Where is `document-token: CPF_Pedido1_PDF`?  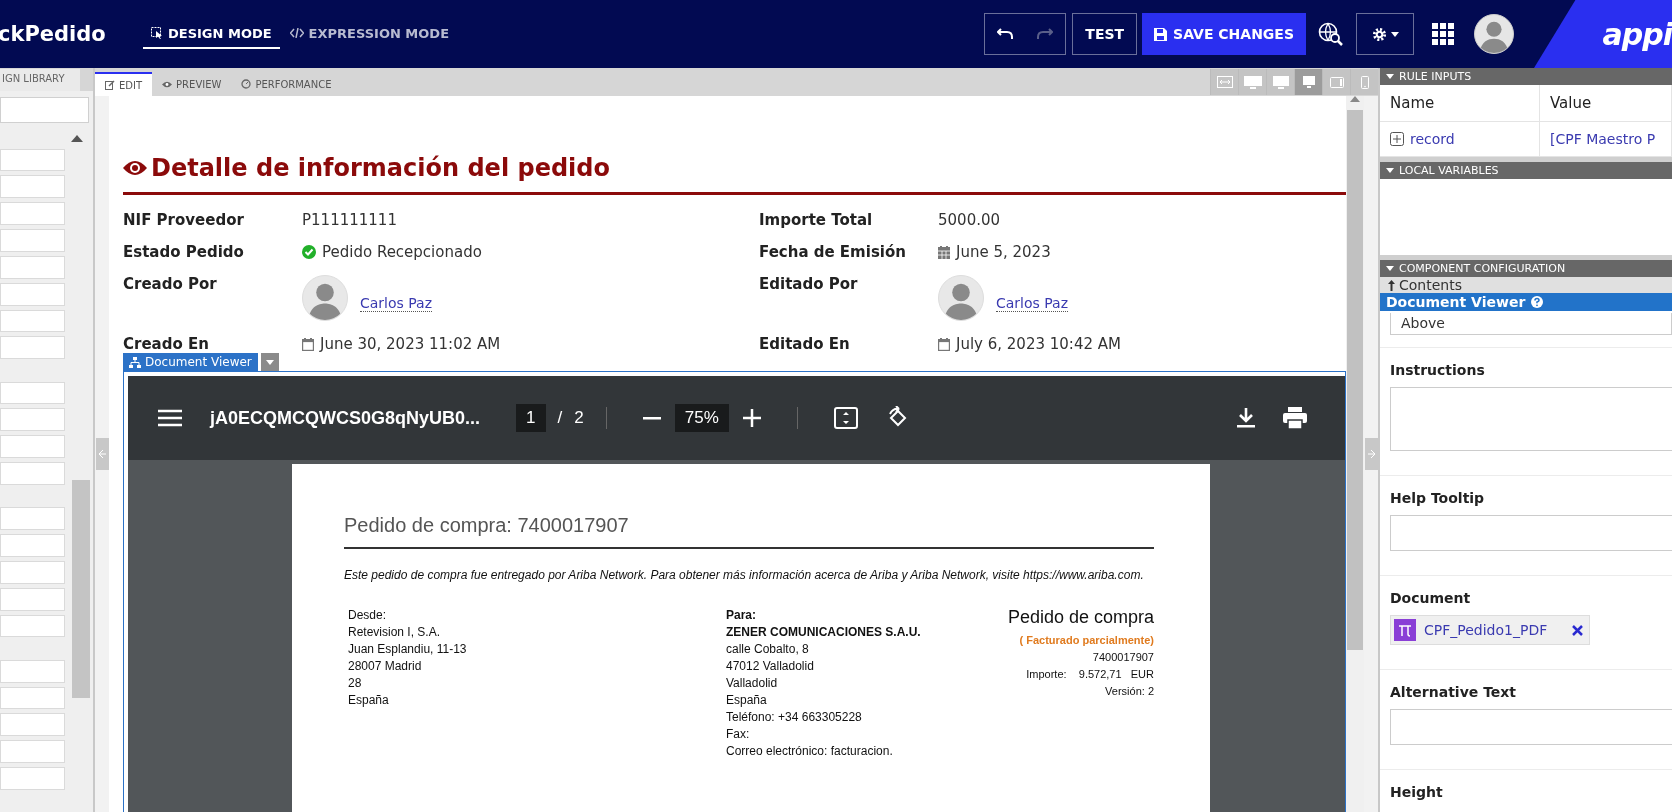
document-token: CPF_Pedido1_PDF is located at coordinates (1490, 630).